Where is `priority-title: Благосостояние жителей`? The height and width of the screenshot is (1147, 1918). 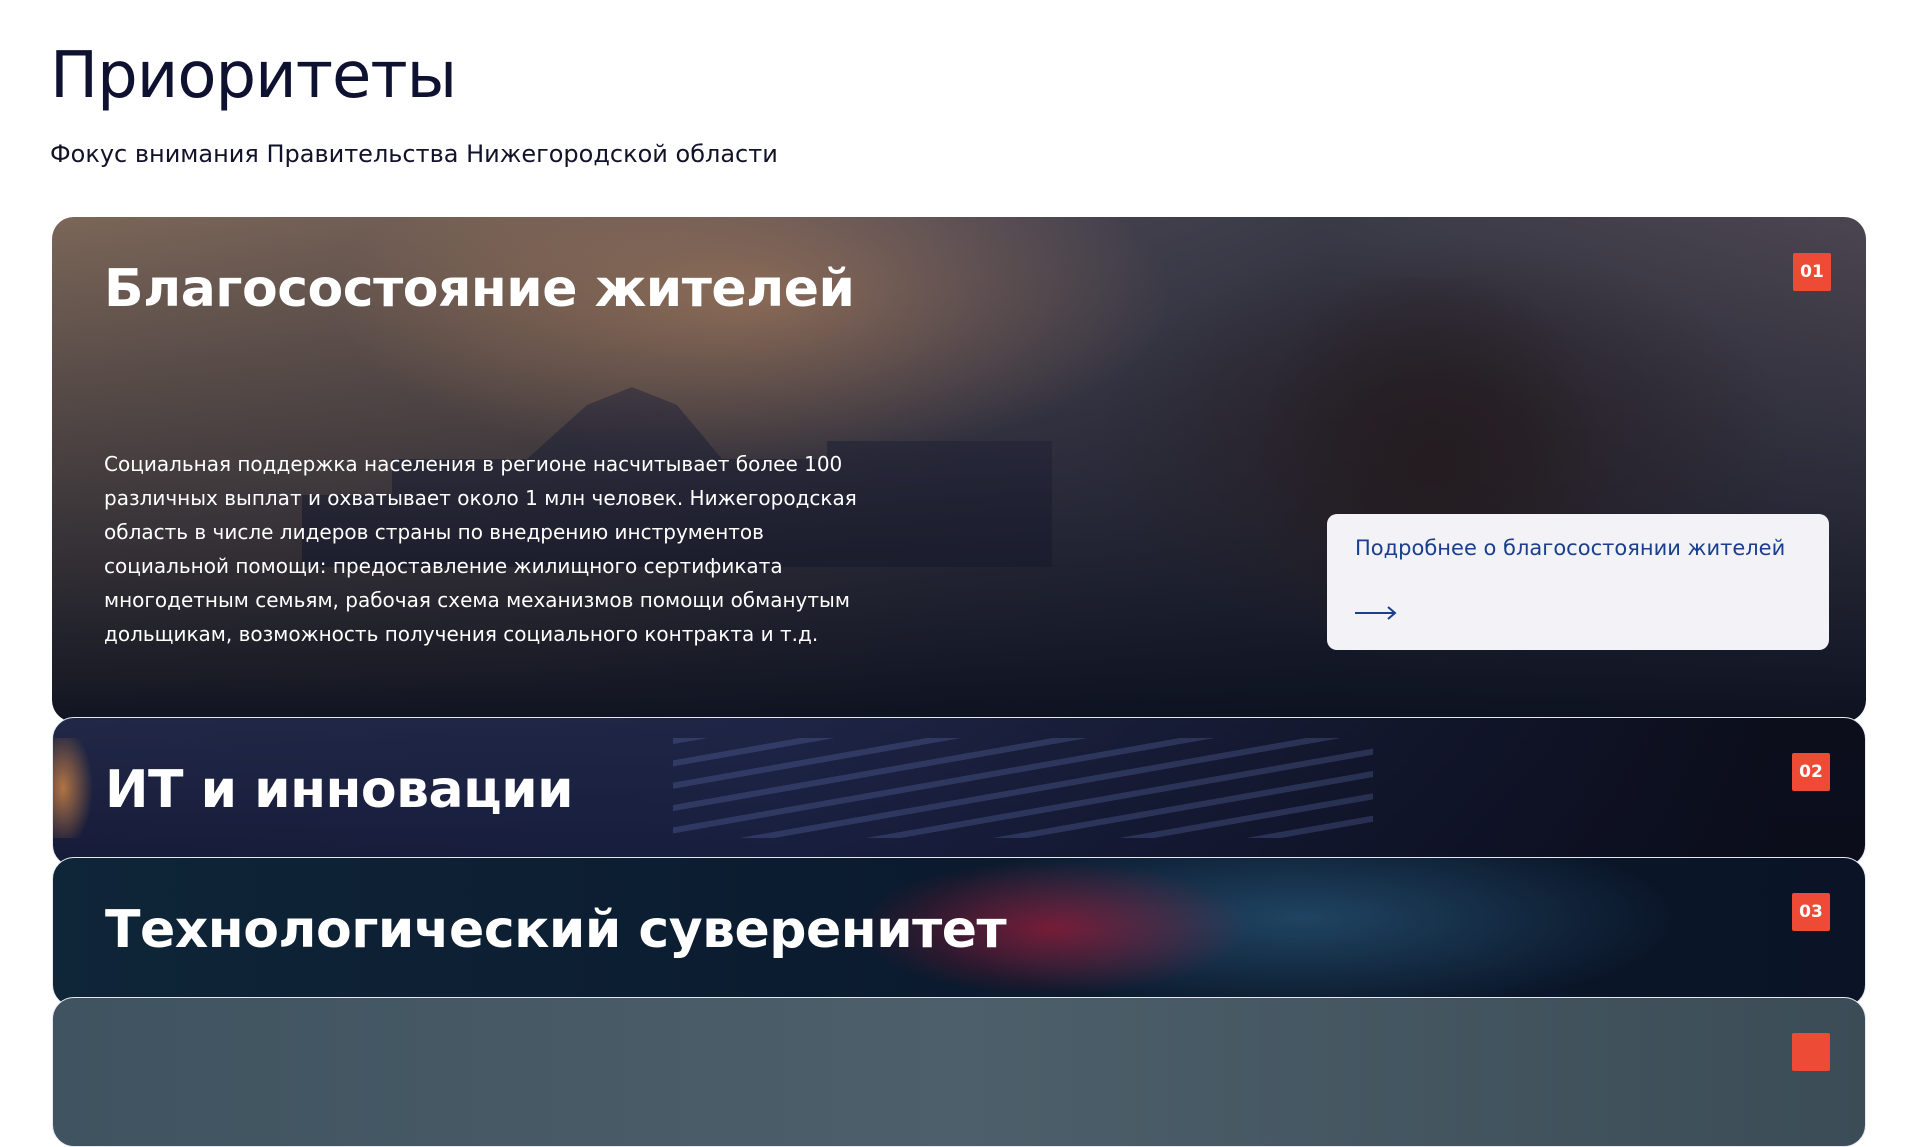
priority-title: Благосостояние жителей is located at coordinates (479, 289).